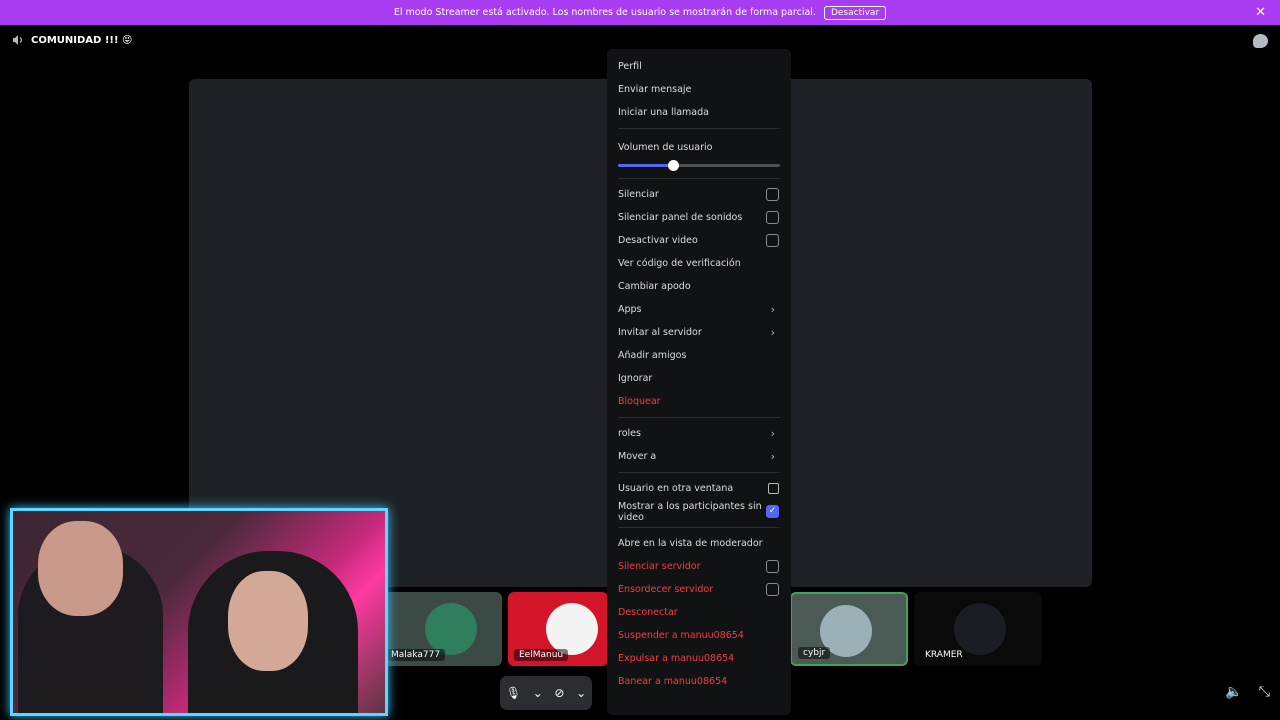 This screenshot has height=720, width=1280. What do you see at coordinates (699, 456) in the screenshot?
I see `menu-item-move-to: Mover a ›` at bounding box center [699, 456].